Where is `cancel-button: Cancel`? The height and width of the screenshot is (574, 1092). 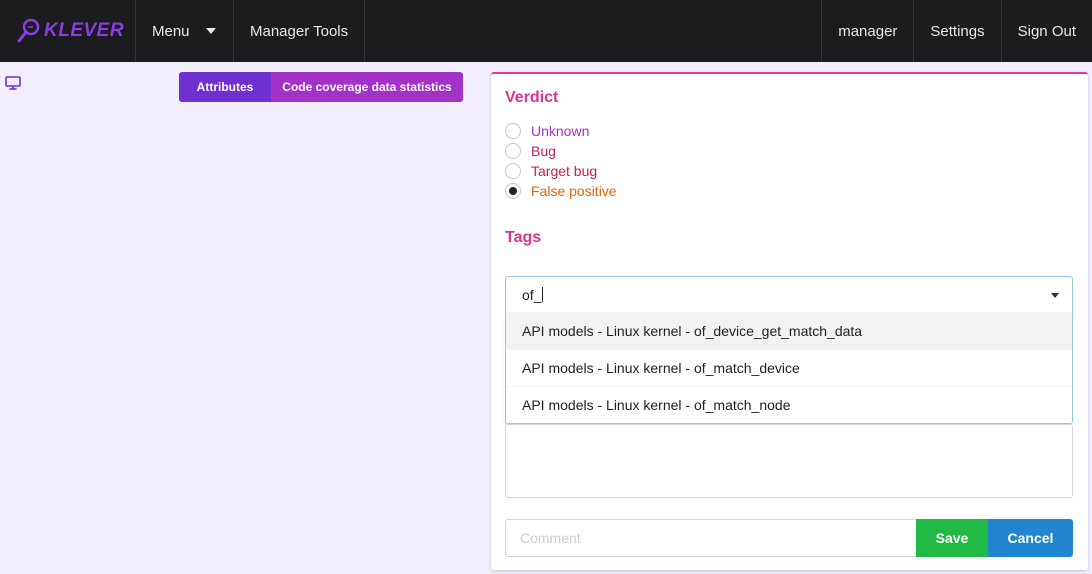
cancel-button: Cancel is located at coordinates (1030, 538).